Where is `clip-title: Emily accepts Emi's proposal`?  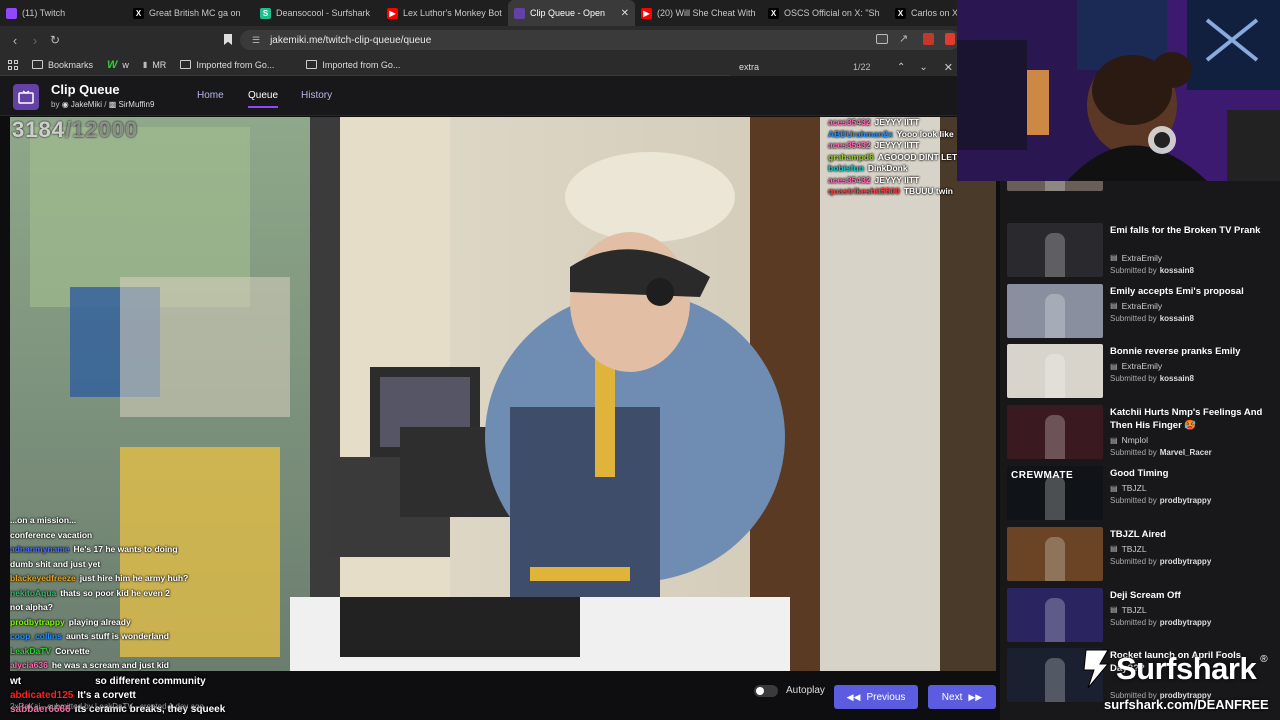
clip-title: Emily accepts Emi's proposal is located at coordinates (1177, 291).